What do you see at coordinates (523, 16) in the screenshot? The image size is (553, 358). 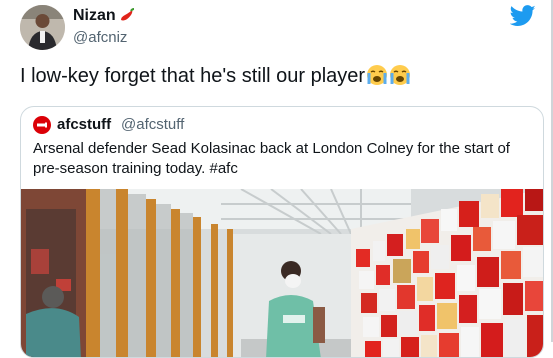 I see `twitter-bird-icon` at bounding box center [523, 16].